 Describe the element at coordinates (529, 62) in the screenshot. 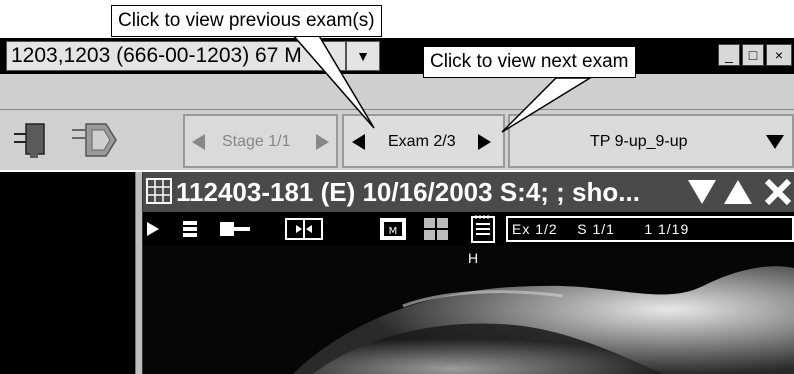

I see `next-exam-callout: Click to view next exam` at that location.